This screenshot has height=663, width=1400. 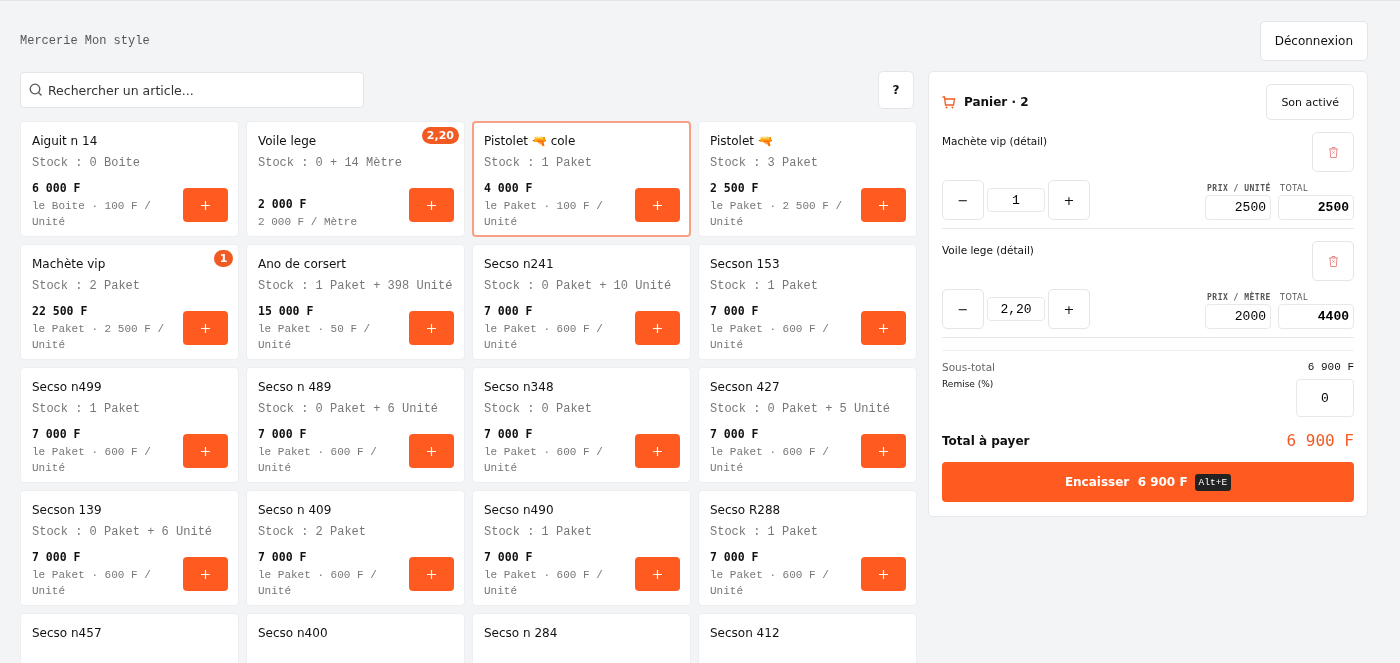 I want to click on product-card: Secso n499 Stock : 1 Paket 7 000 F le Paket · 600 F / Unité, so click(x=129, y=425).